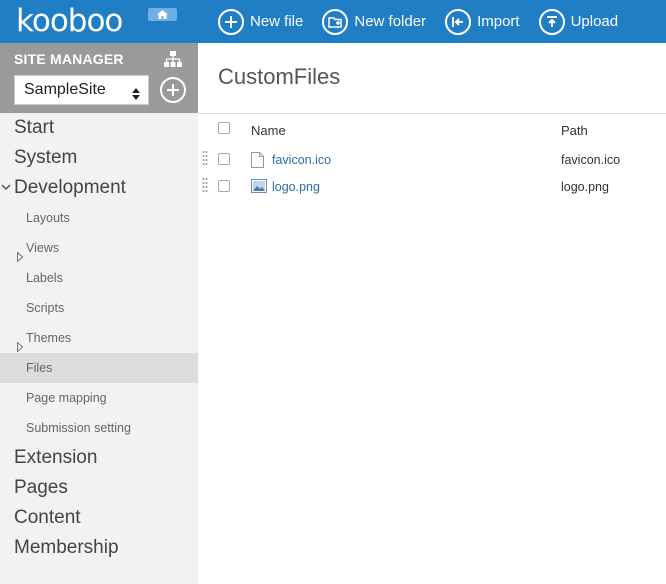 The width and height of the screenshot is (666, 584). Describe the element at coordinates (99, 548) in the screenshot. I see `sidebar-item-membership: Membership` at that location.